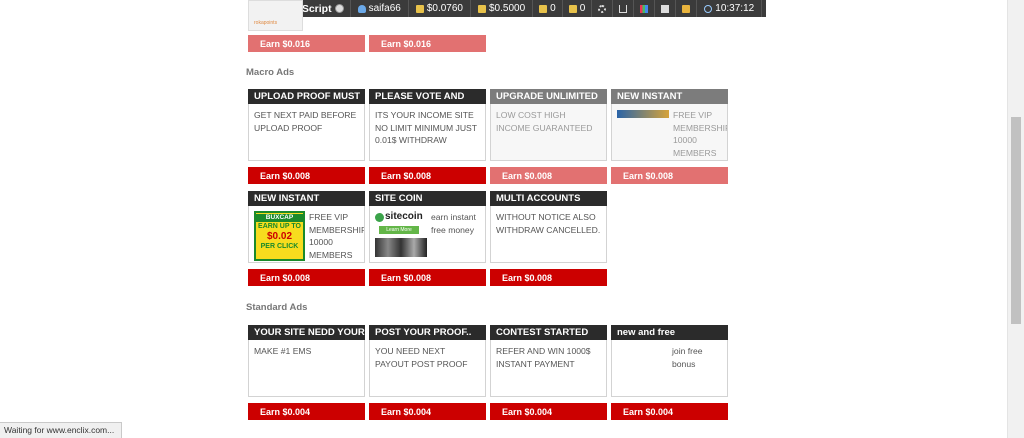  I want to click on ad-description: YOU NEED NEXT PAYOUT POST PROOF, so click(427, 368).